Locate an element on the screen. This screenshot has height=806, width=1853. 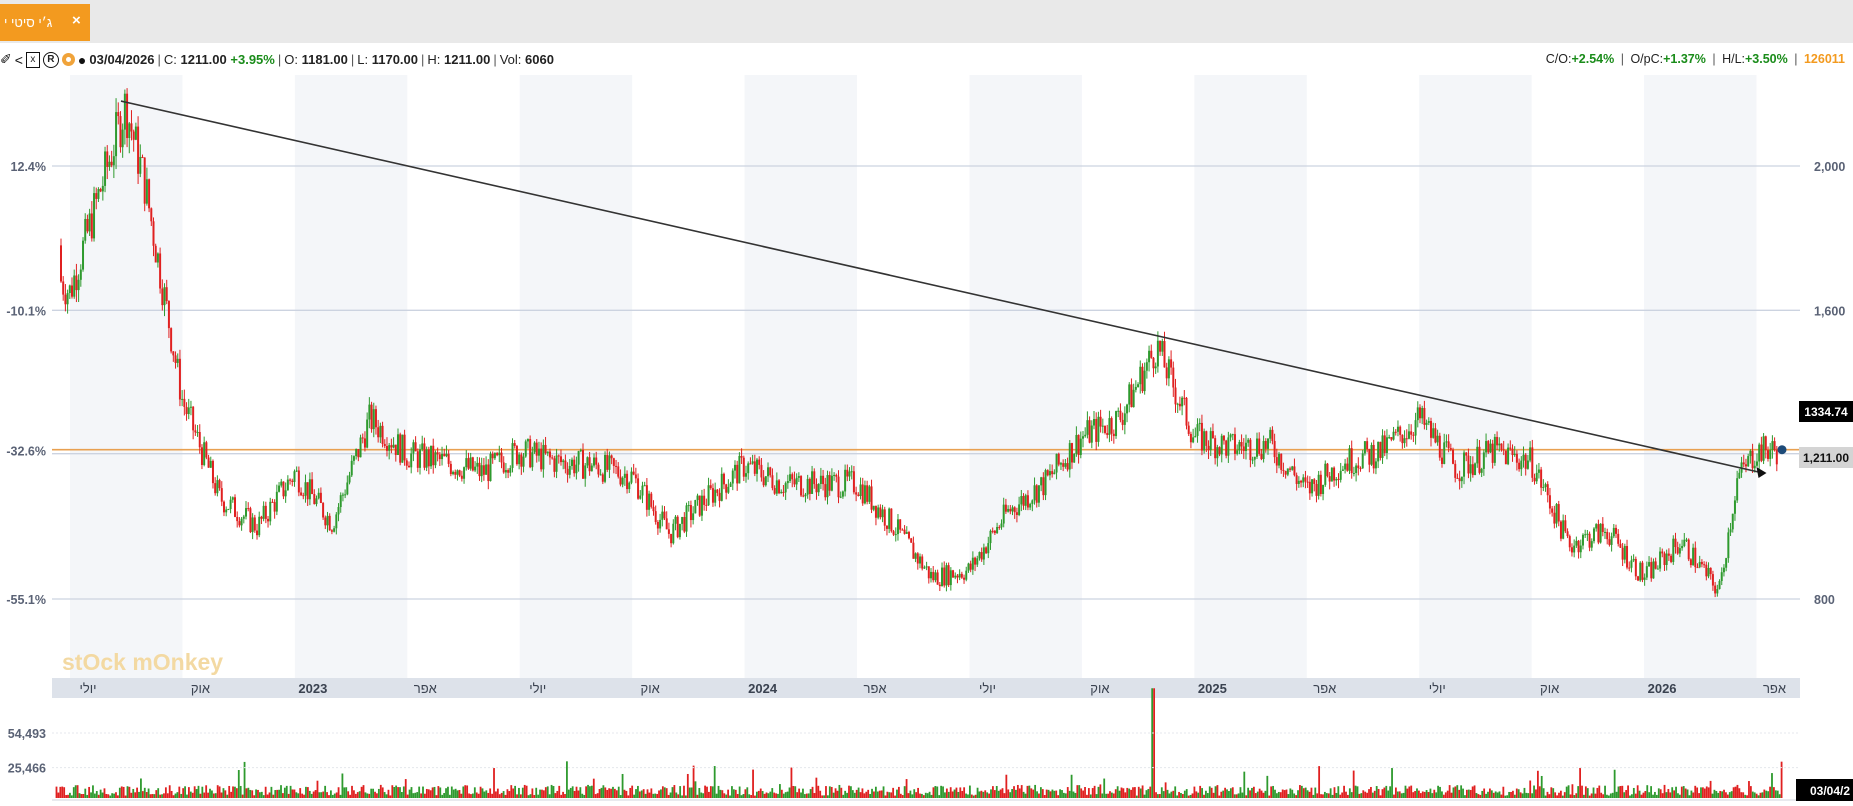
volume-date-label: 03/04/2 is located at coordinates (1830, 791).